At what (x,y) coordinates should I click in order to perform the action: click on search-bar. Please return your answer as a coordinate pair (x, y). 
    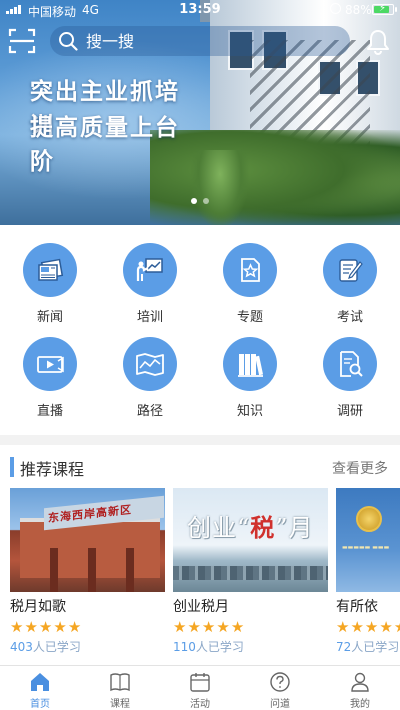
    Looking at the image, I should click on (200, 41).